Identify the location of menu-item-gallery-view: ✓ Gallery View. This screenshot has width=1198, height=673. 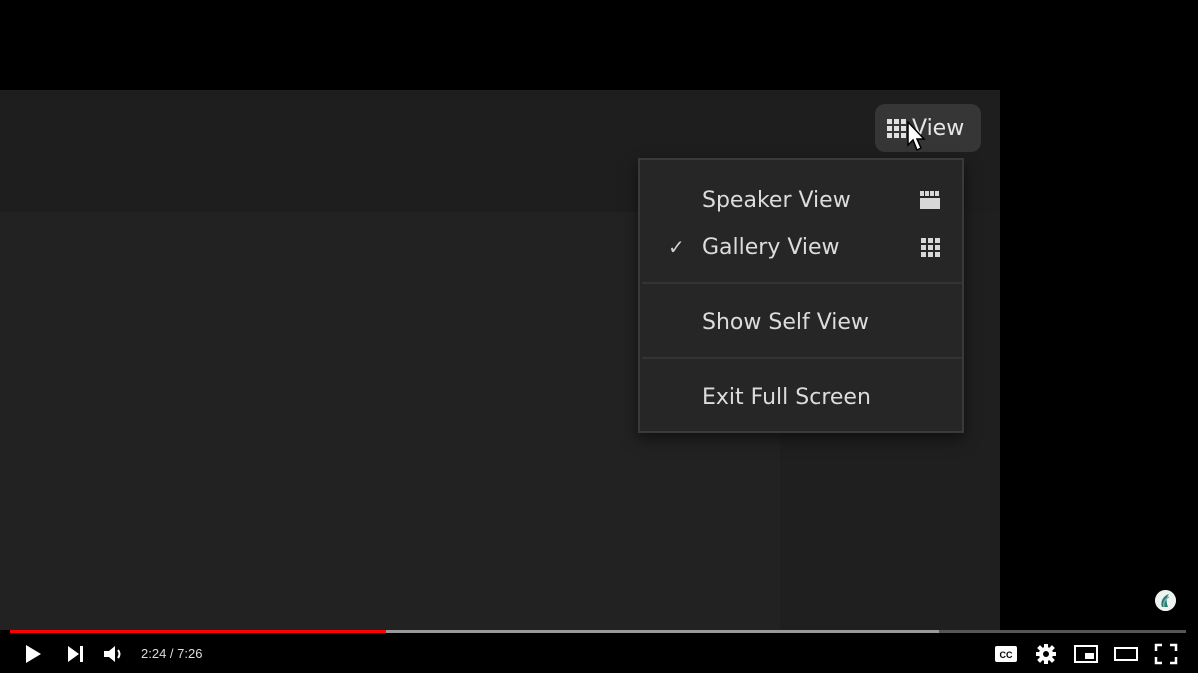
(801, 247).